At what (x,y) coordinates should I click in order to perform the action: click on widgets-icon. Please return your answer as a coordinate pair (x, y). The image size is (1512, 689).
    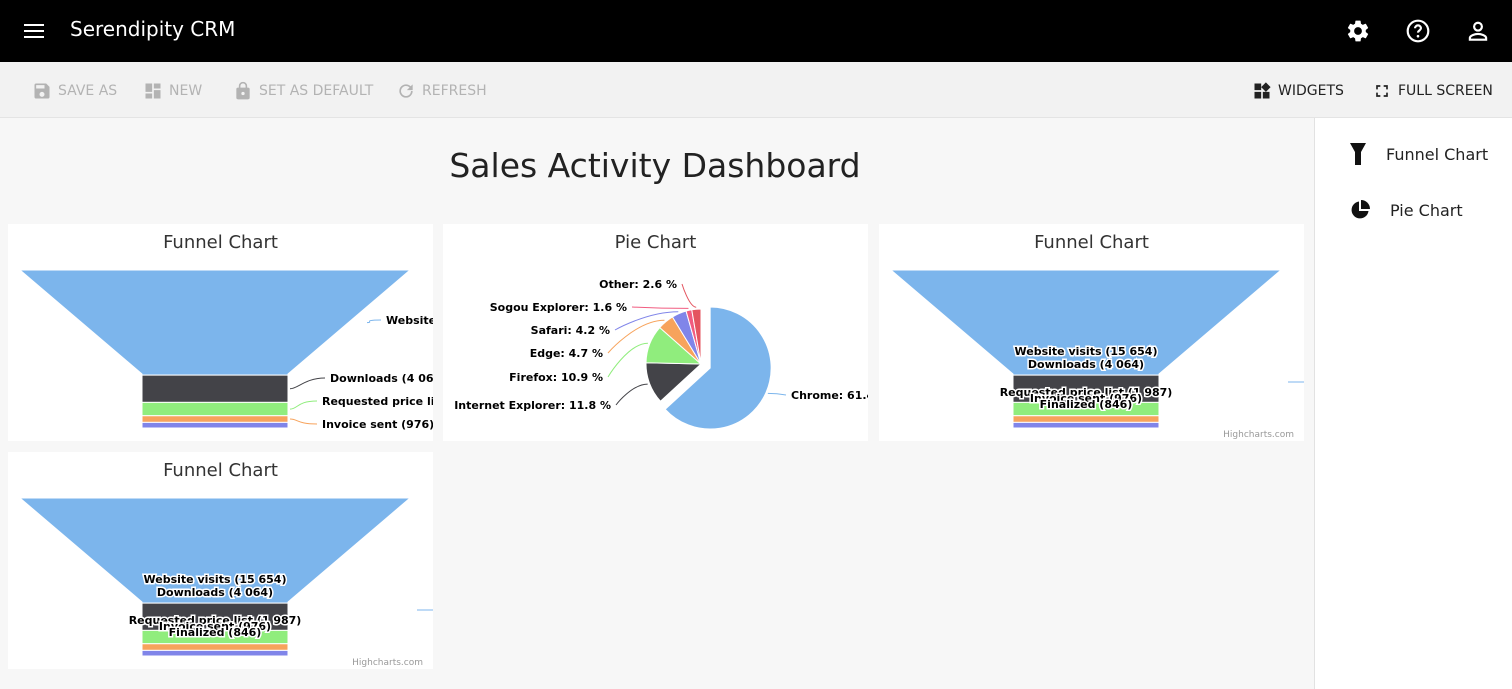
    Looking at the image, I should click on (1262, 90).